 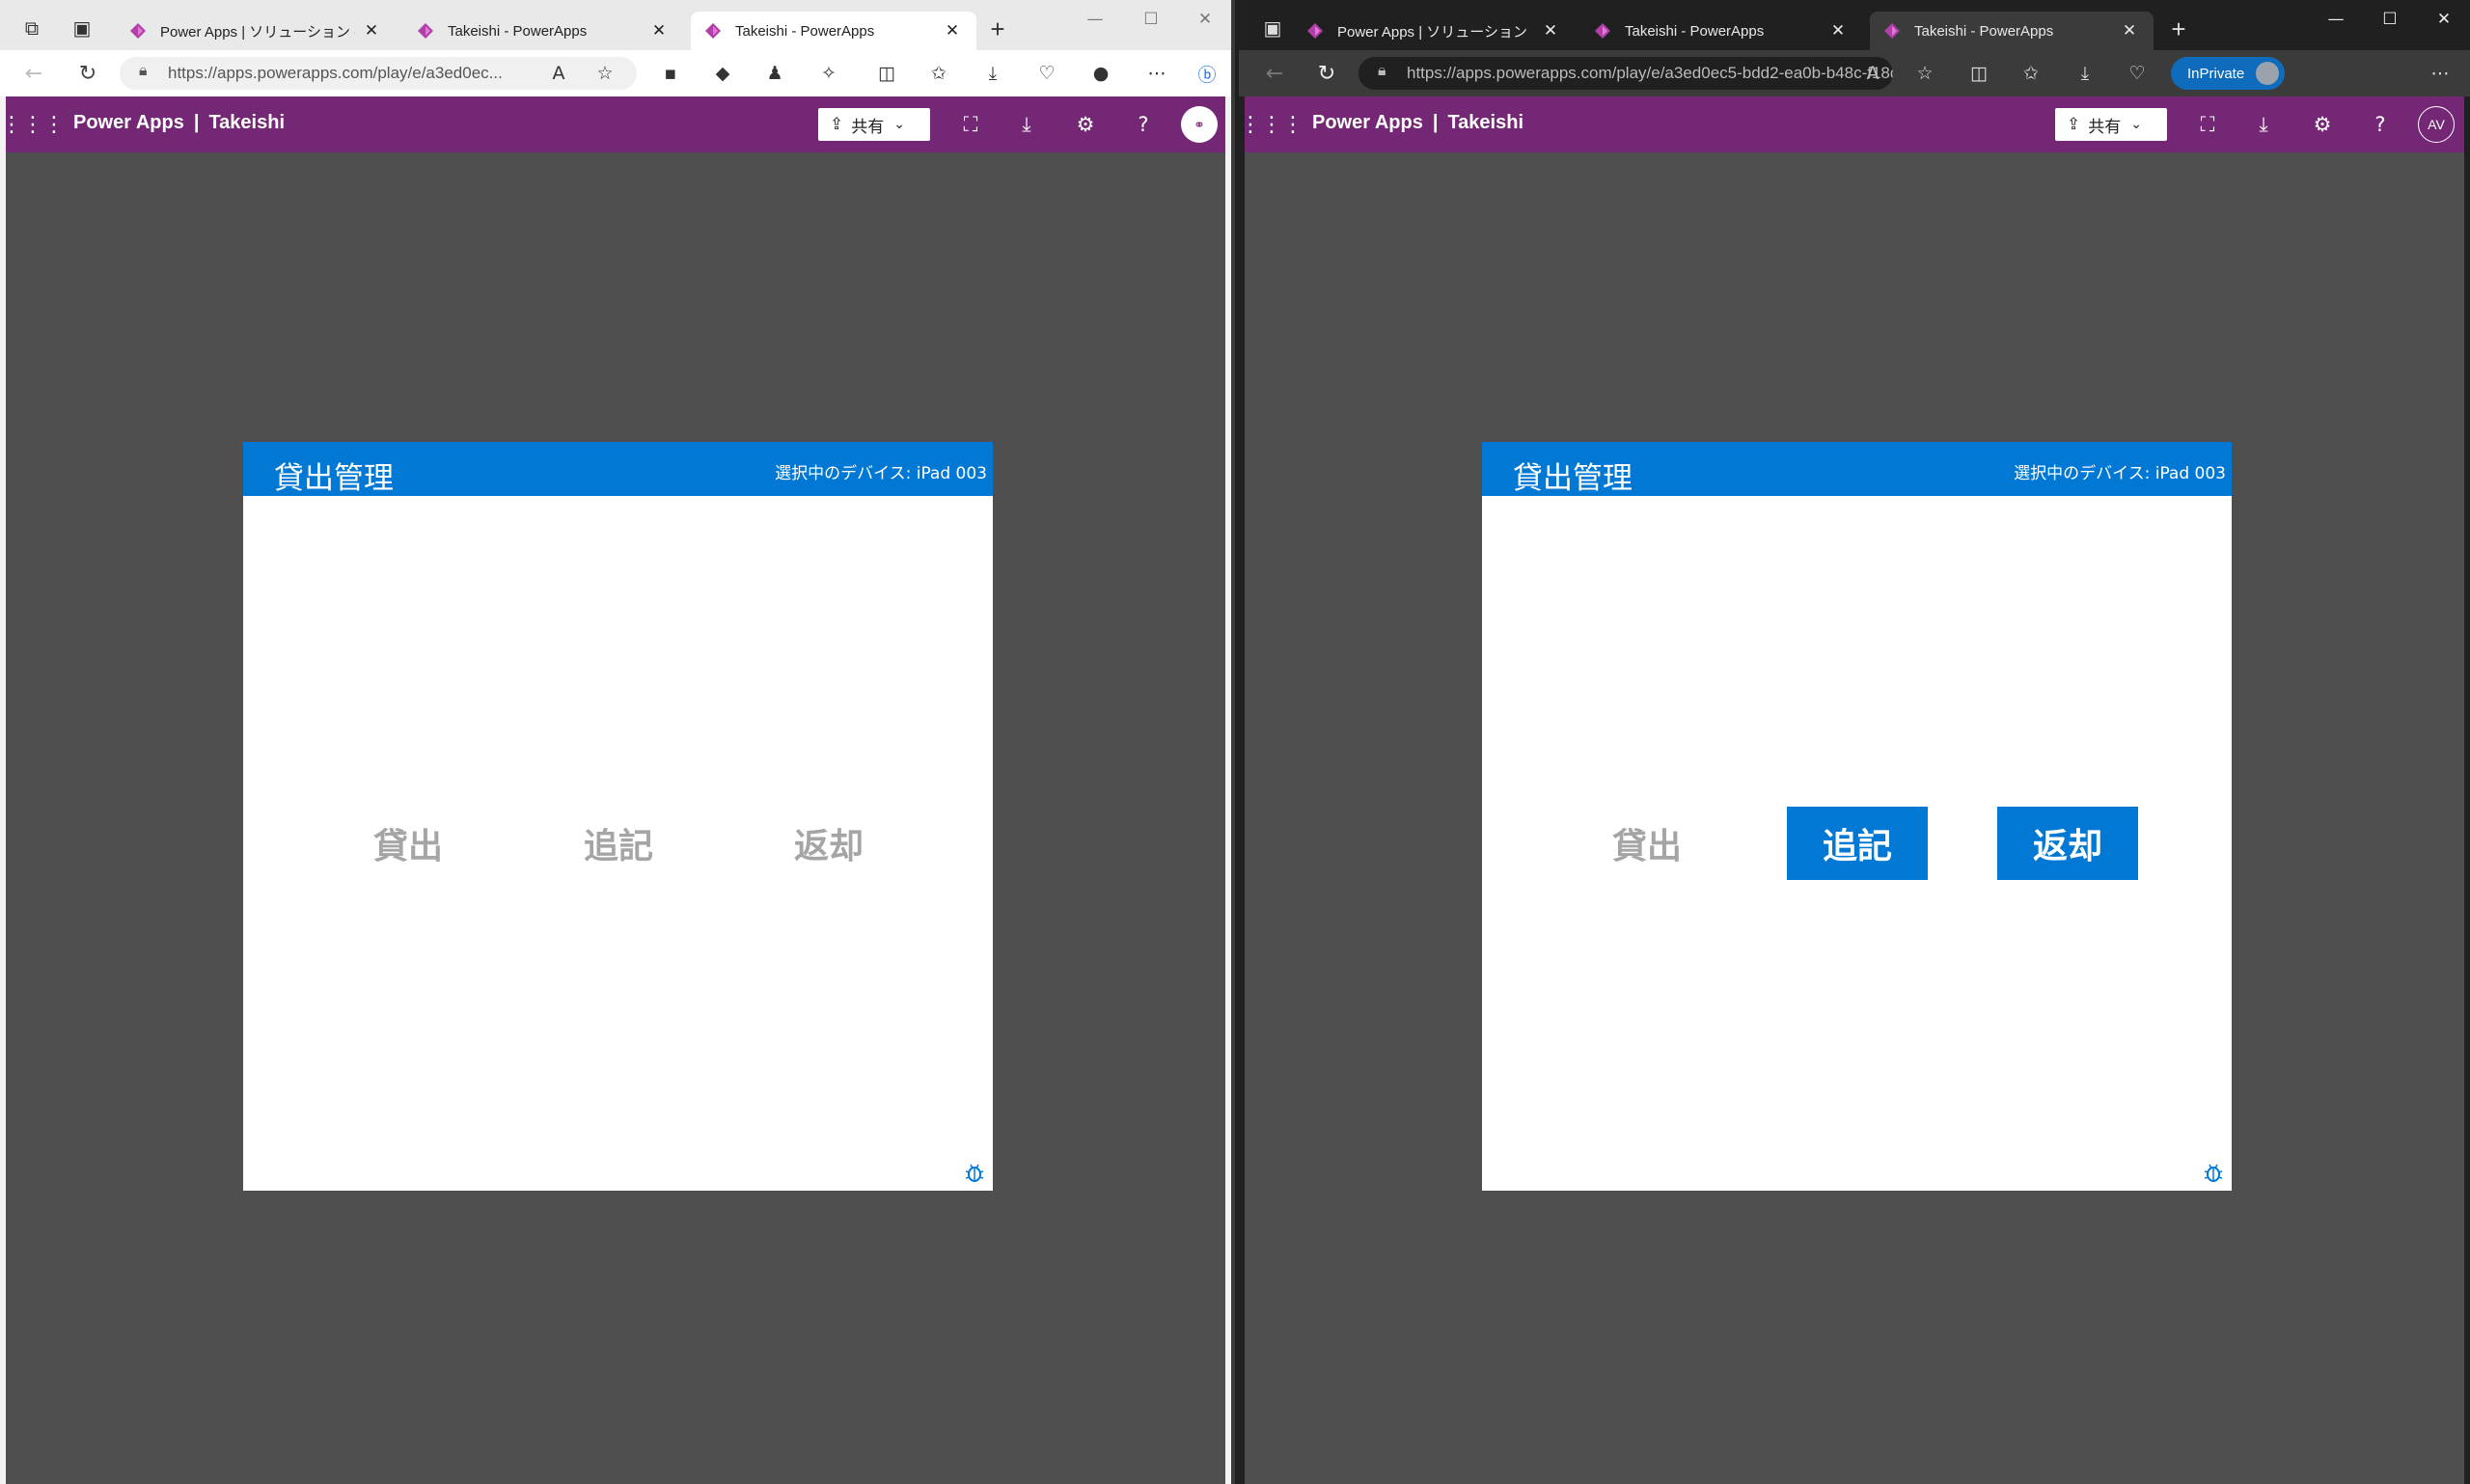 I want to click on selected-device-label: 選択中のデバイス: iPad 003, so click(x=881, y=473).